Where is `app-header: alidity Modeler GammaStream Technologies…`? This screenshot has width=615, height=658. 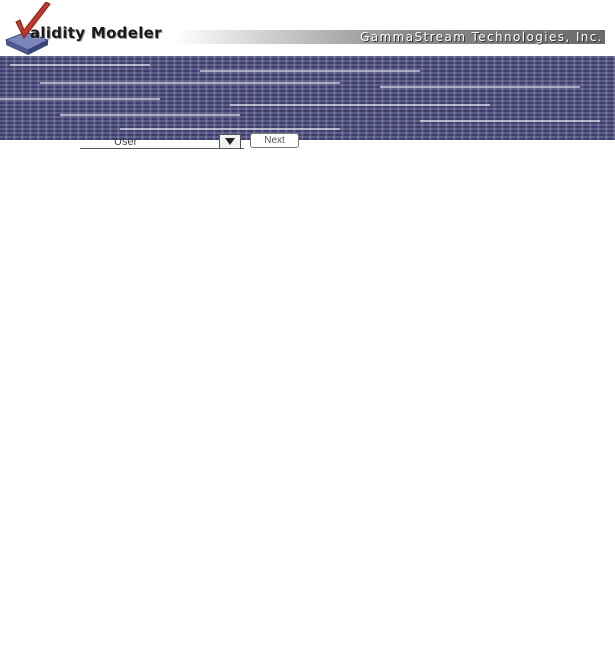 app-header: alidity Modeler GammaStream Technologies… is located at coordinates (307, 28).